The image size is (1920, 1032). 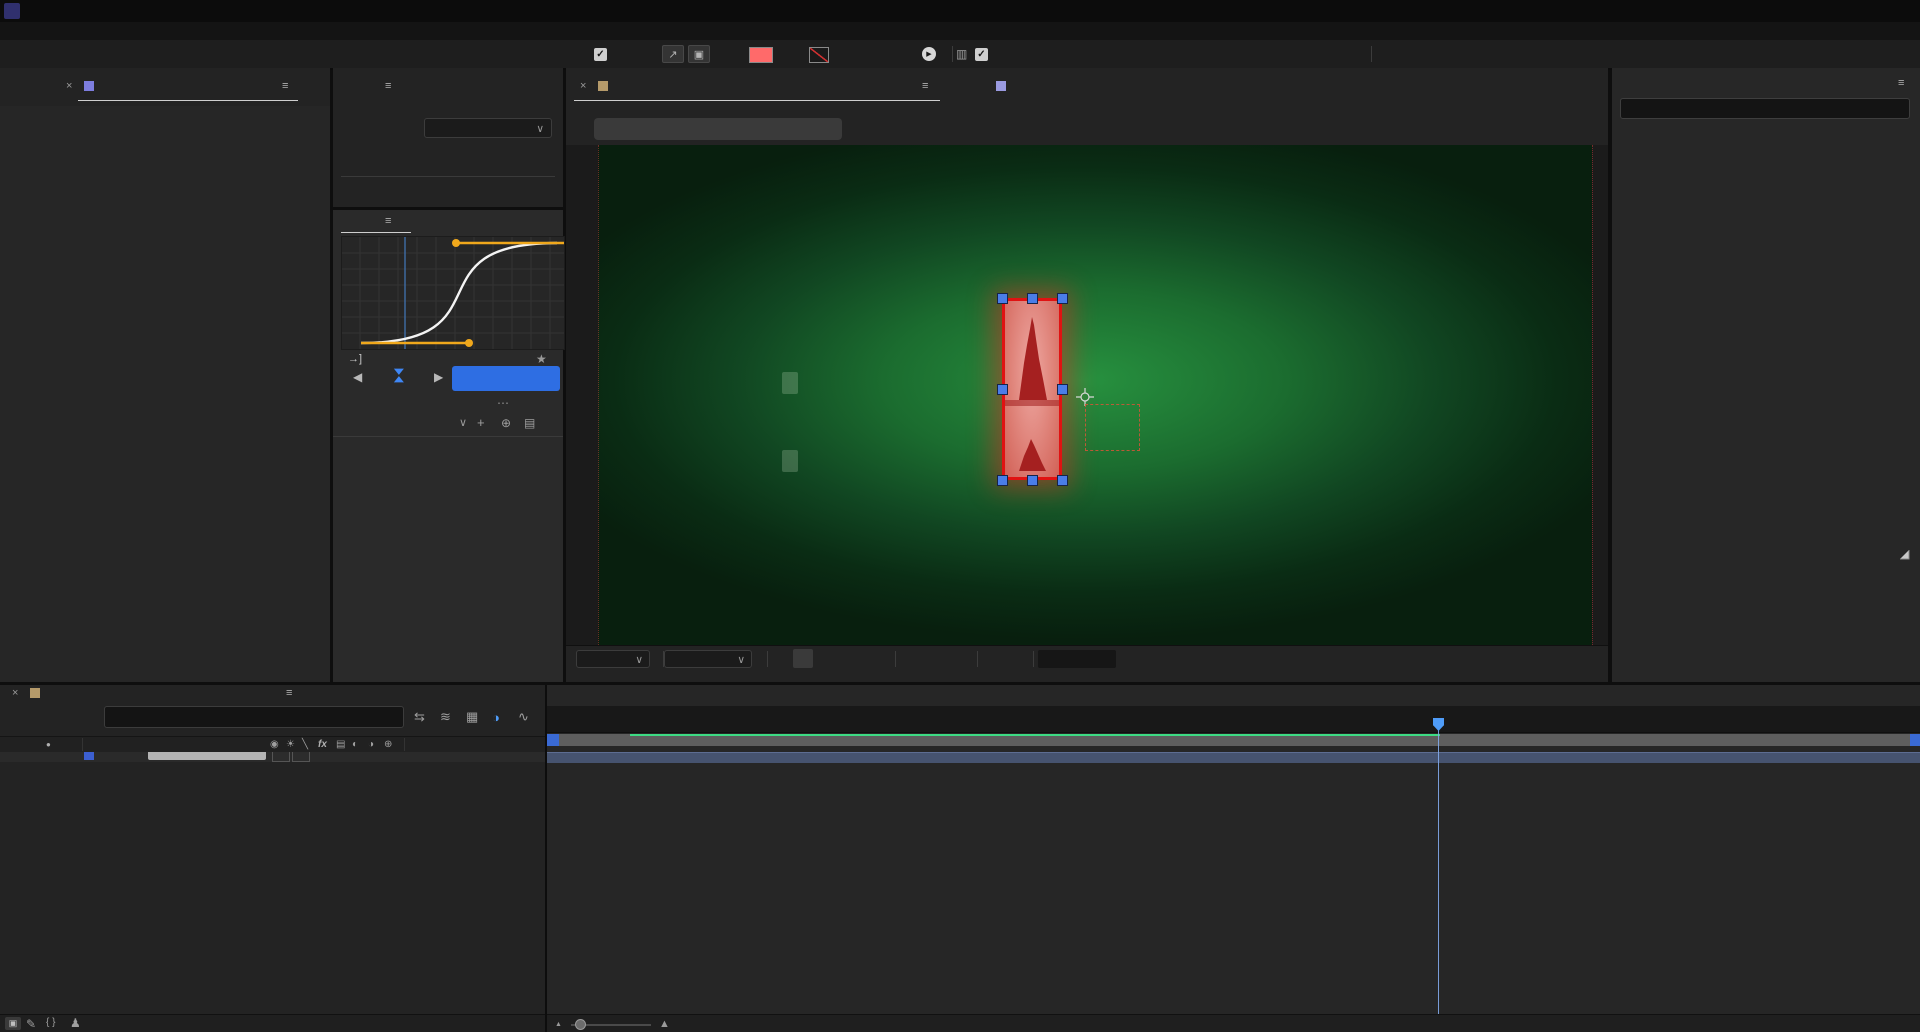 I want to click on selection-region, so click(x=1032, y=389).